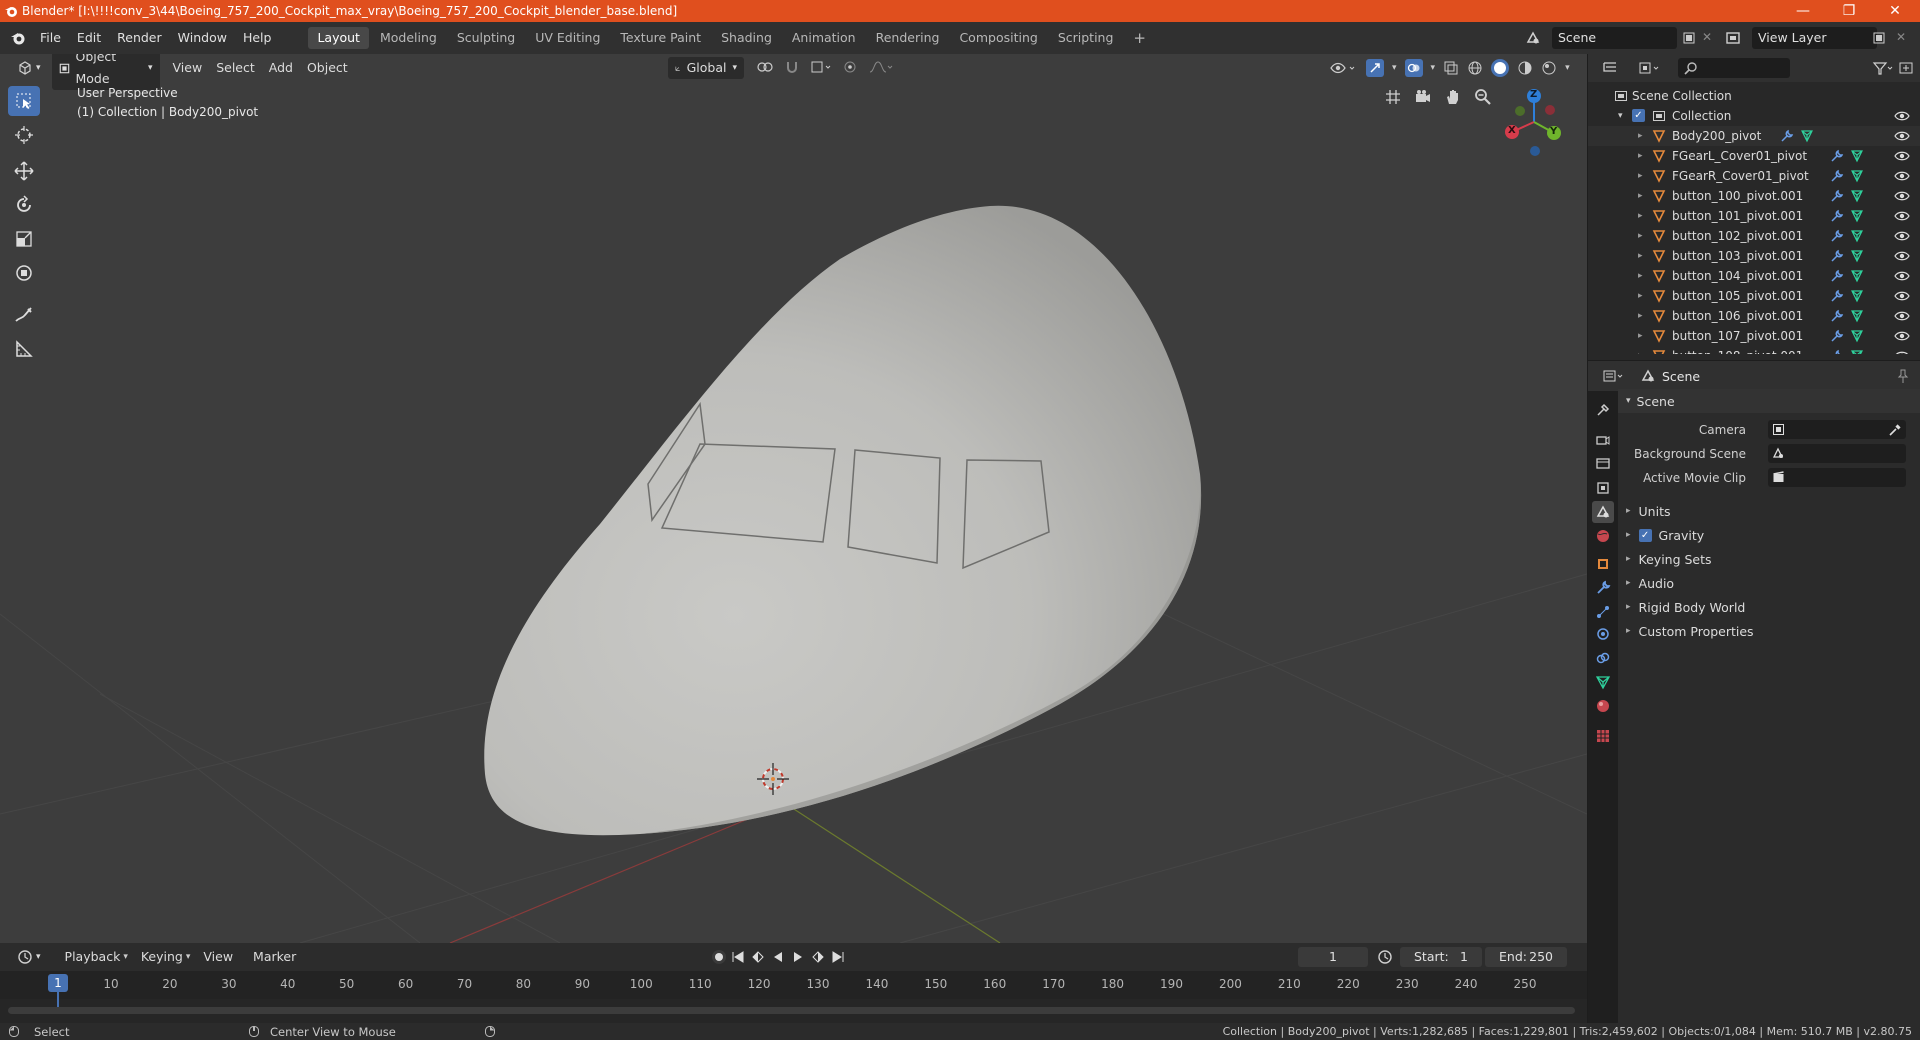  Describe the element at coordinates (50, 38) in the screenshot. I see `menu-file: File` at that location.